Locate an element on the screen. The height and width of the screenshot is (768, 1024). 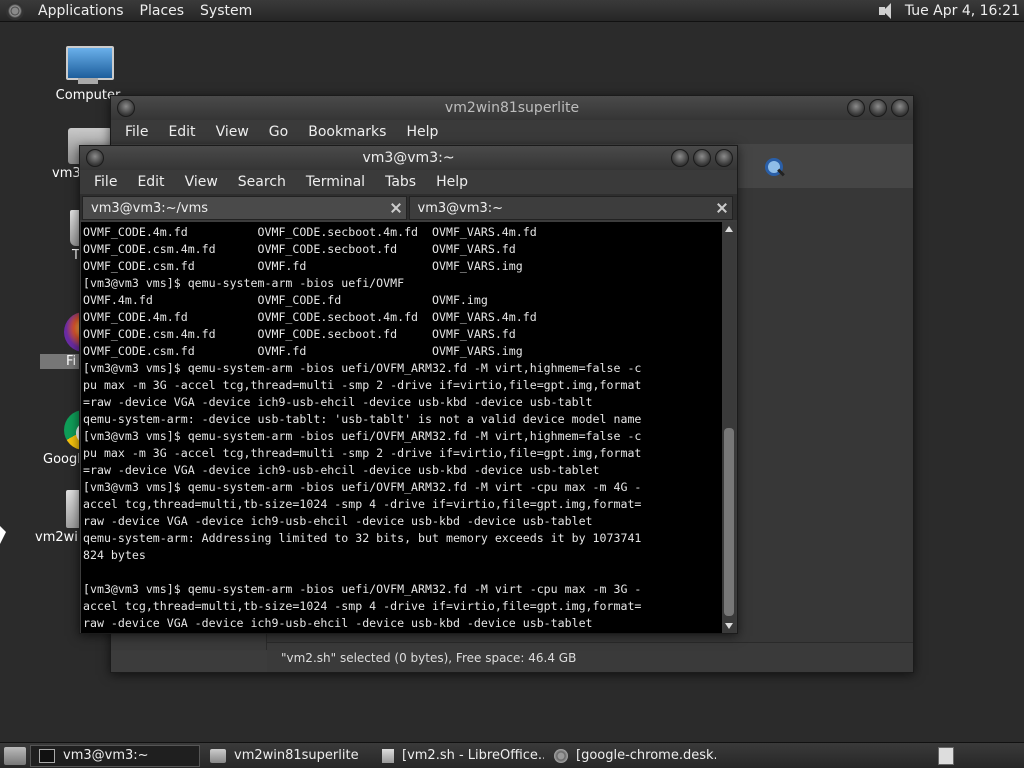
menu-applications: Applications is located at coordinates (81, 11).